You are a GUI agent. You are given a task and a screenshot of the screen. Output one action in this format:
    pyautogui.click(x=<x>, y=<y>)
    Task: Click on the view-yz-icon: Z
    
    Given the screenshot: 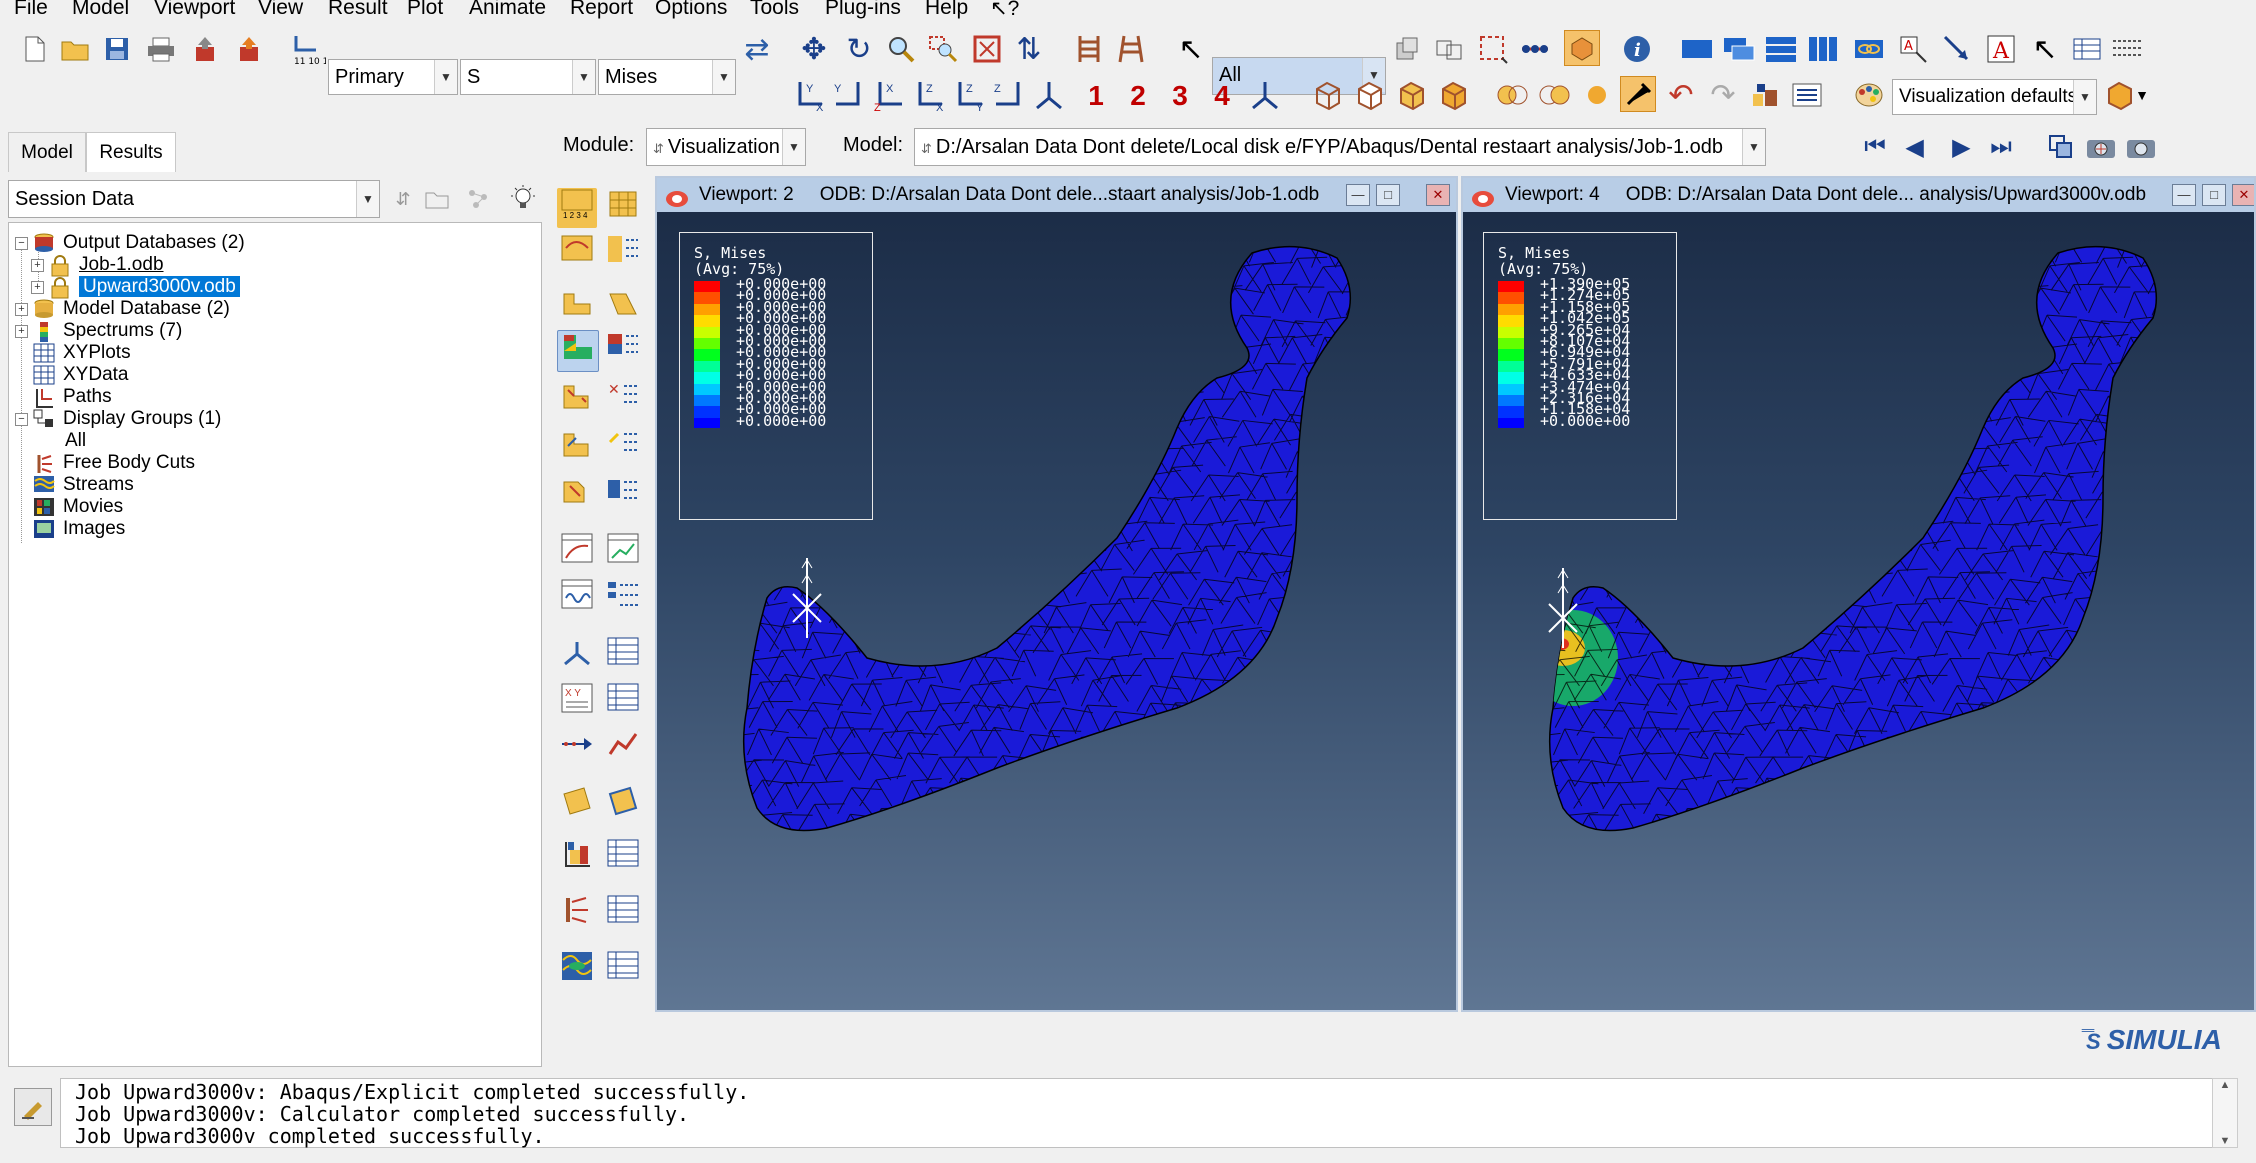 What is the action you would take?
    pyautogui.click(x=1009, y=95)
    